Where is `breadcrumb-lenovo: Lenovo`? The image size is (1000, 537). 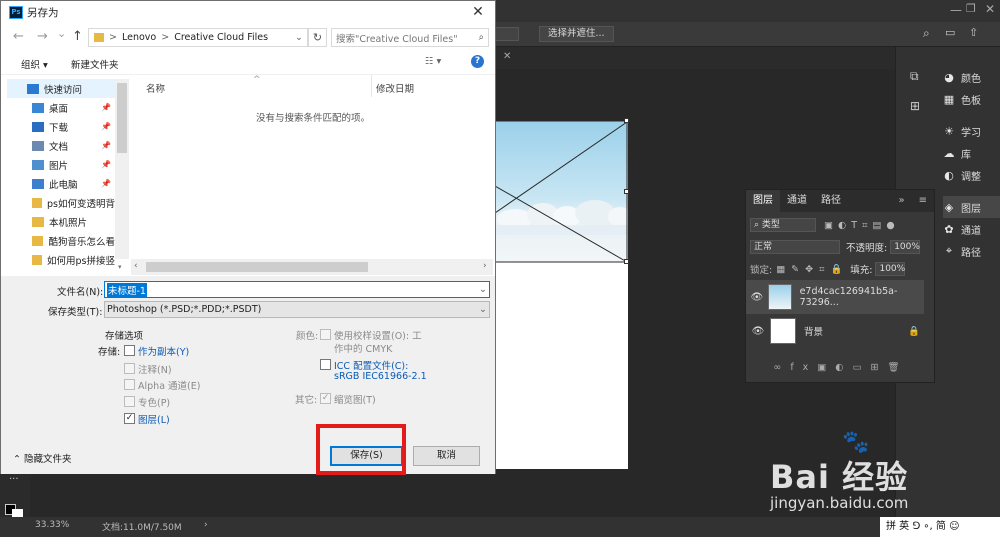 breadcrumb-lenovo: Lenovo is located at coordinates (139, 37).